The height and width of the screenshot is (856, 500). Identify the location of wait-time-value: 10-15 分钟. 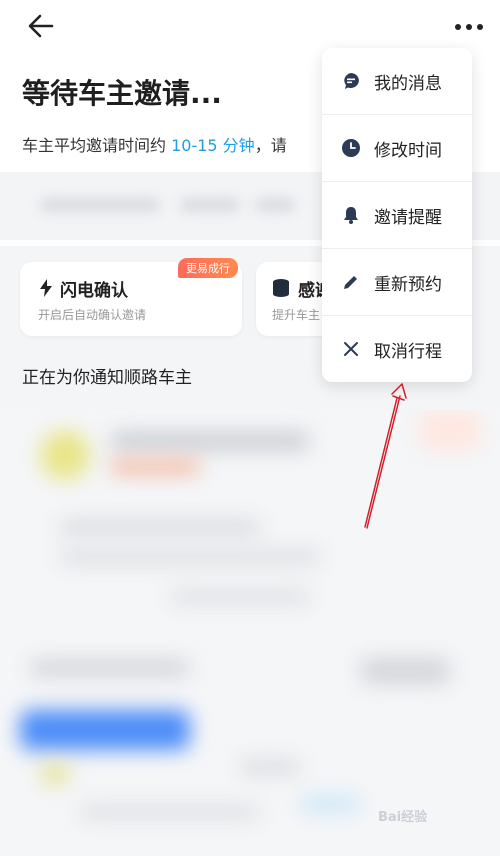
(213, 145).